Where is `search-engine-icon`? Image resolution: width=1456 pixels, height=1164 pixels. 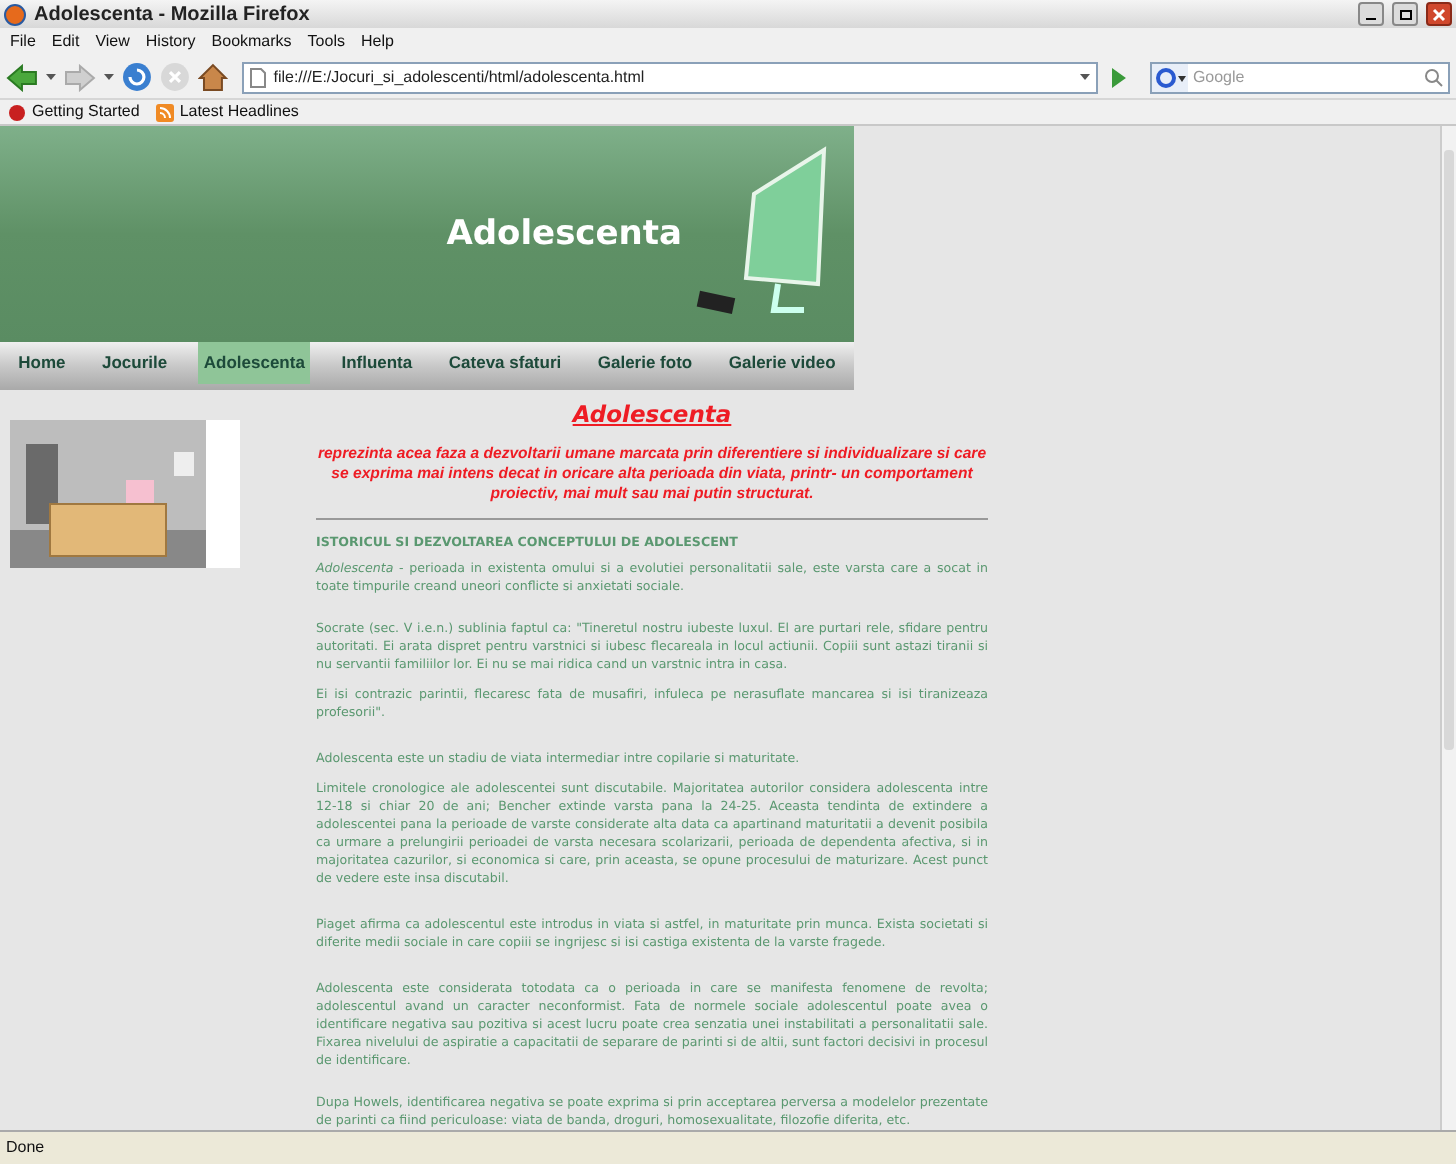
search-engine-icon is located at coordinates (1170, 77).